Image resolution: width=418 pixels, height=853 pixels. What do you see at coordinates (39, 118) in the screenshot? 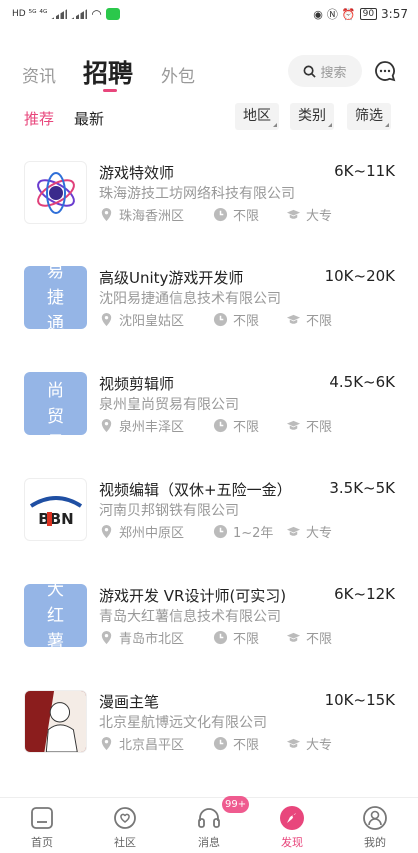
I see `filter-recommend: 推荐` at bounding box center [39, 118].